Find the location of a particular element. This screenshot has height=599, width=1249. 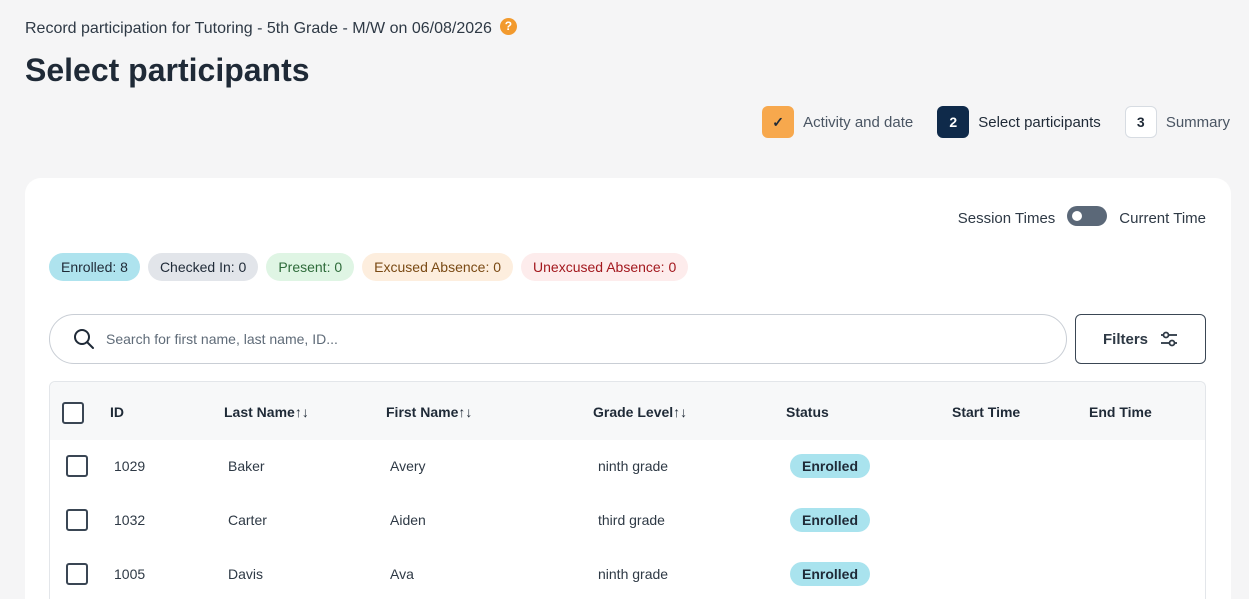

table-row: 1005 Davis Ava ninth grade Enrolled is located at coordinates (627, 573).